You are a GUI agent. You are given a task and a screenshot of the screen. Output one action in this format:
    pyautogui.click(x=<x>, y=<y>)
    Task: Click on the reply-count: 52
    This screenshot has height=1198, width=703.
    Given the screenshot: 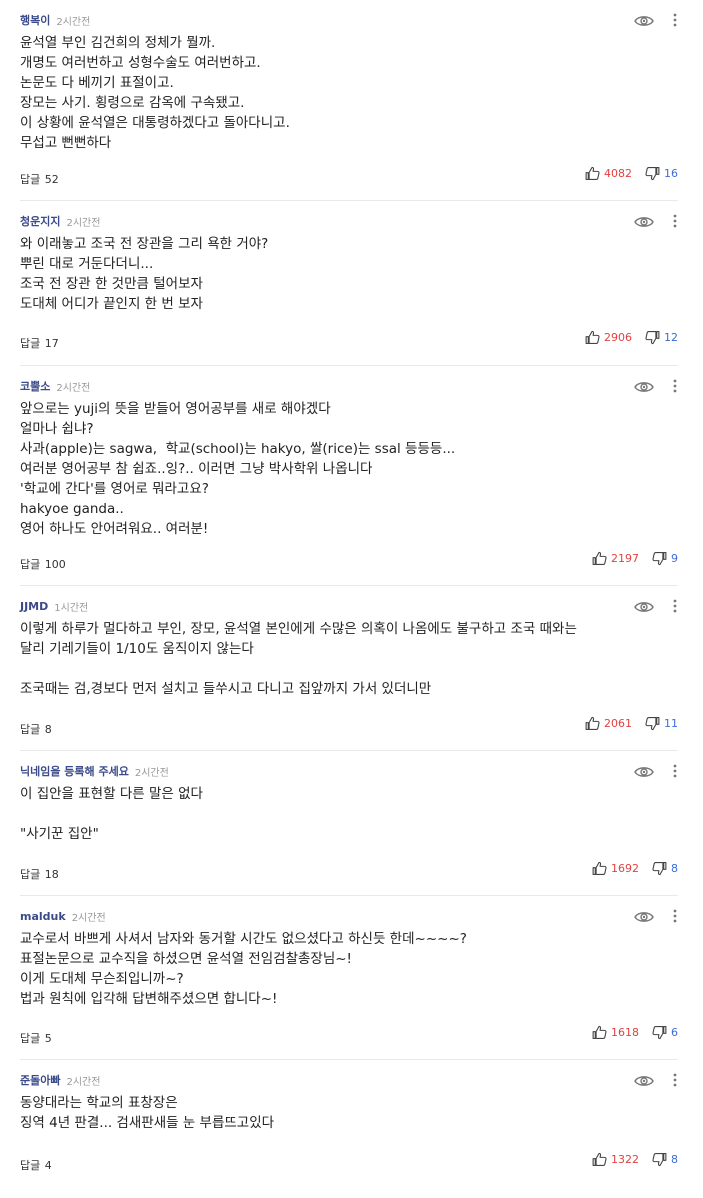 What is the action you would take?
    pyautogui.click(x=51, y=179)
    